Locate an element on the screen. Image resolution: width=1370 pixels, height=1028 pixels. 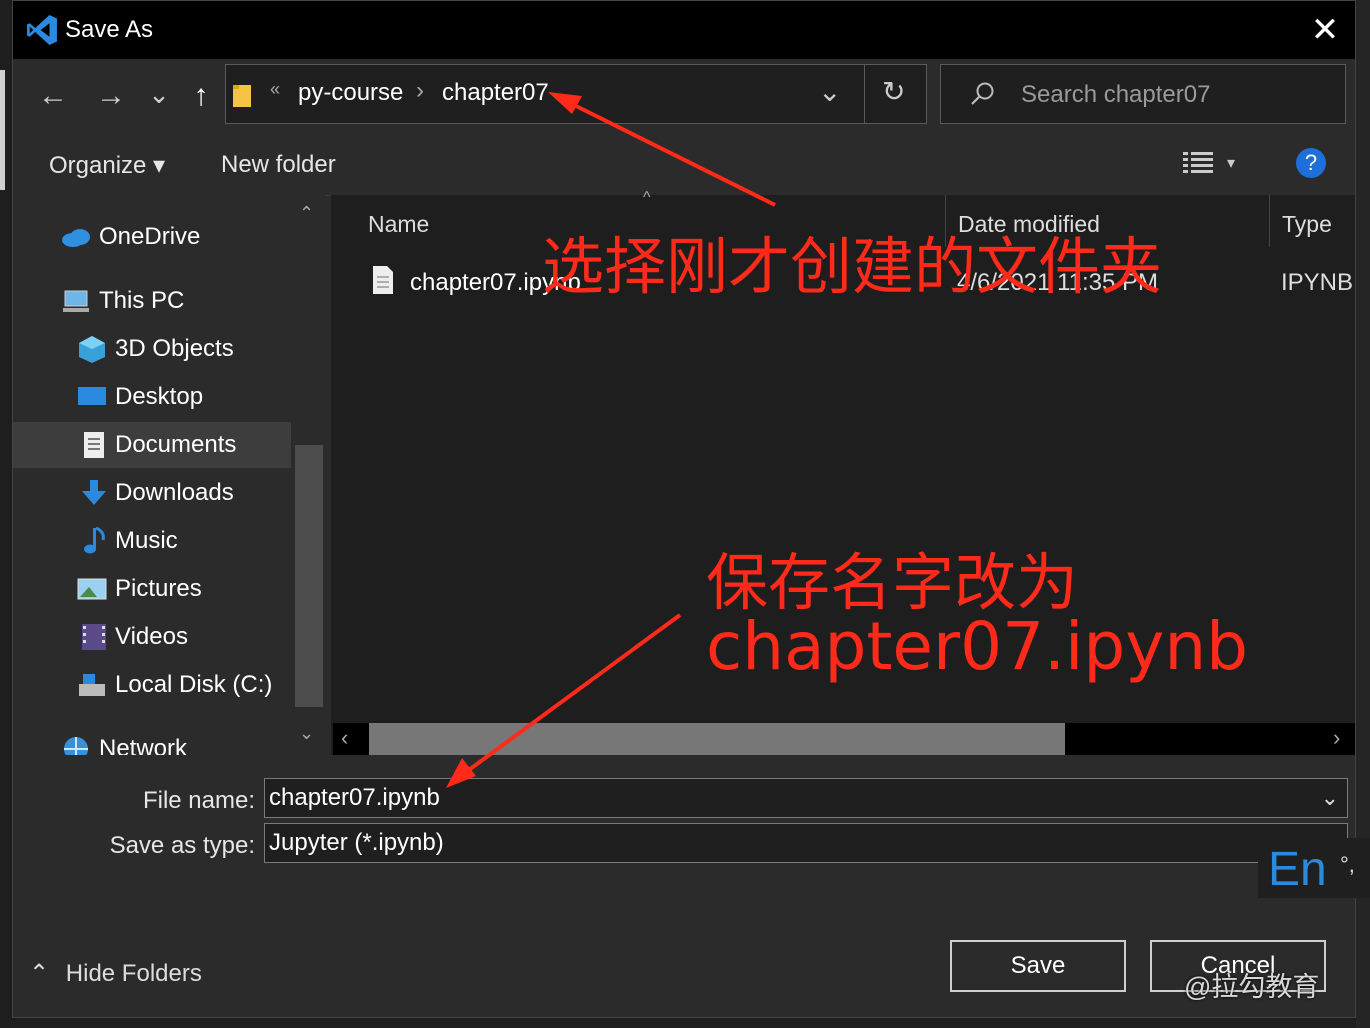
hide-folders-label: Hide Folders is located at coordinates (133, 973).